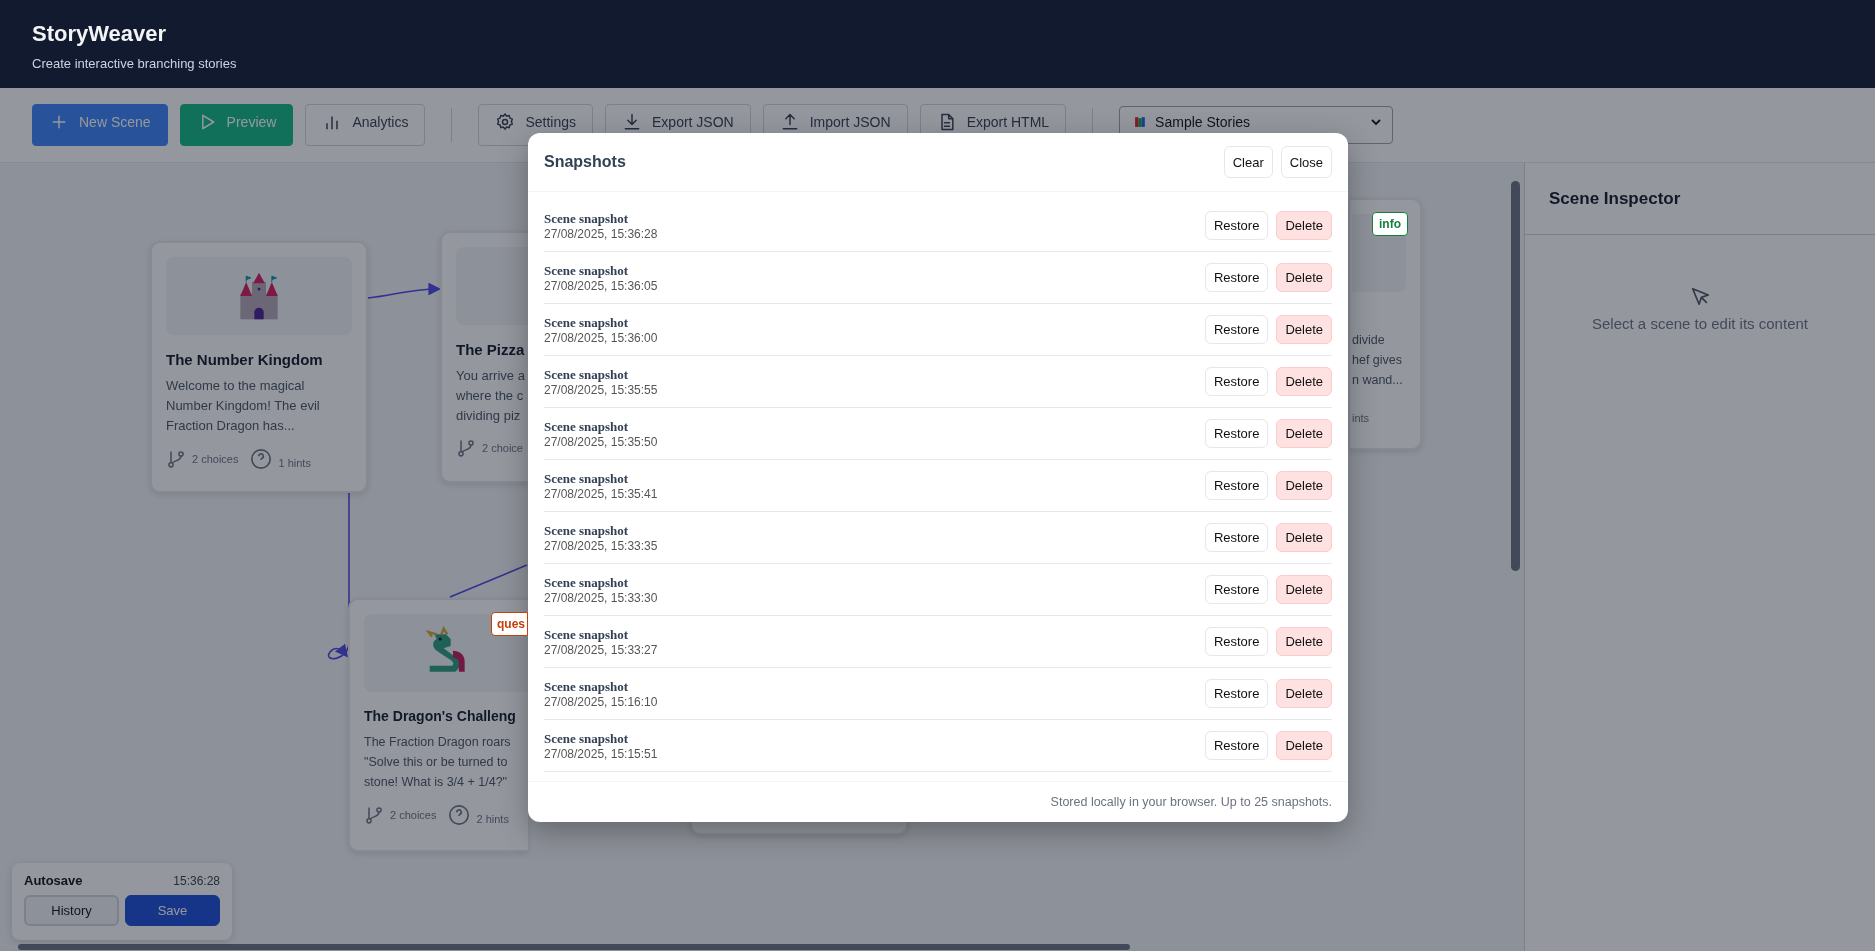 The width and height of the screenshot is (1875, 951). I want to click on dialog-button: Clear, so click(1248, 162).